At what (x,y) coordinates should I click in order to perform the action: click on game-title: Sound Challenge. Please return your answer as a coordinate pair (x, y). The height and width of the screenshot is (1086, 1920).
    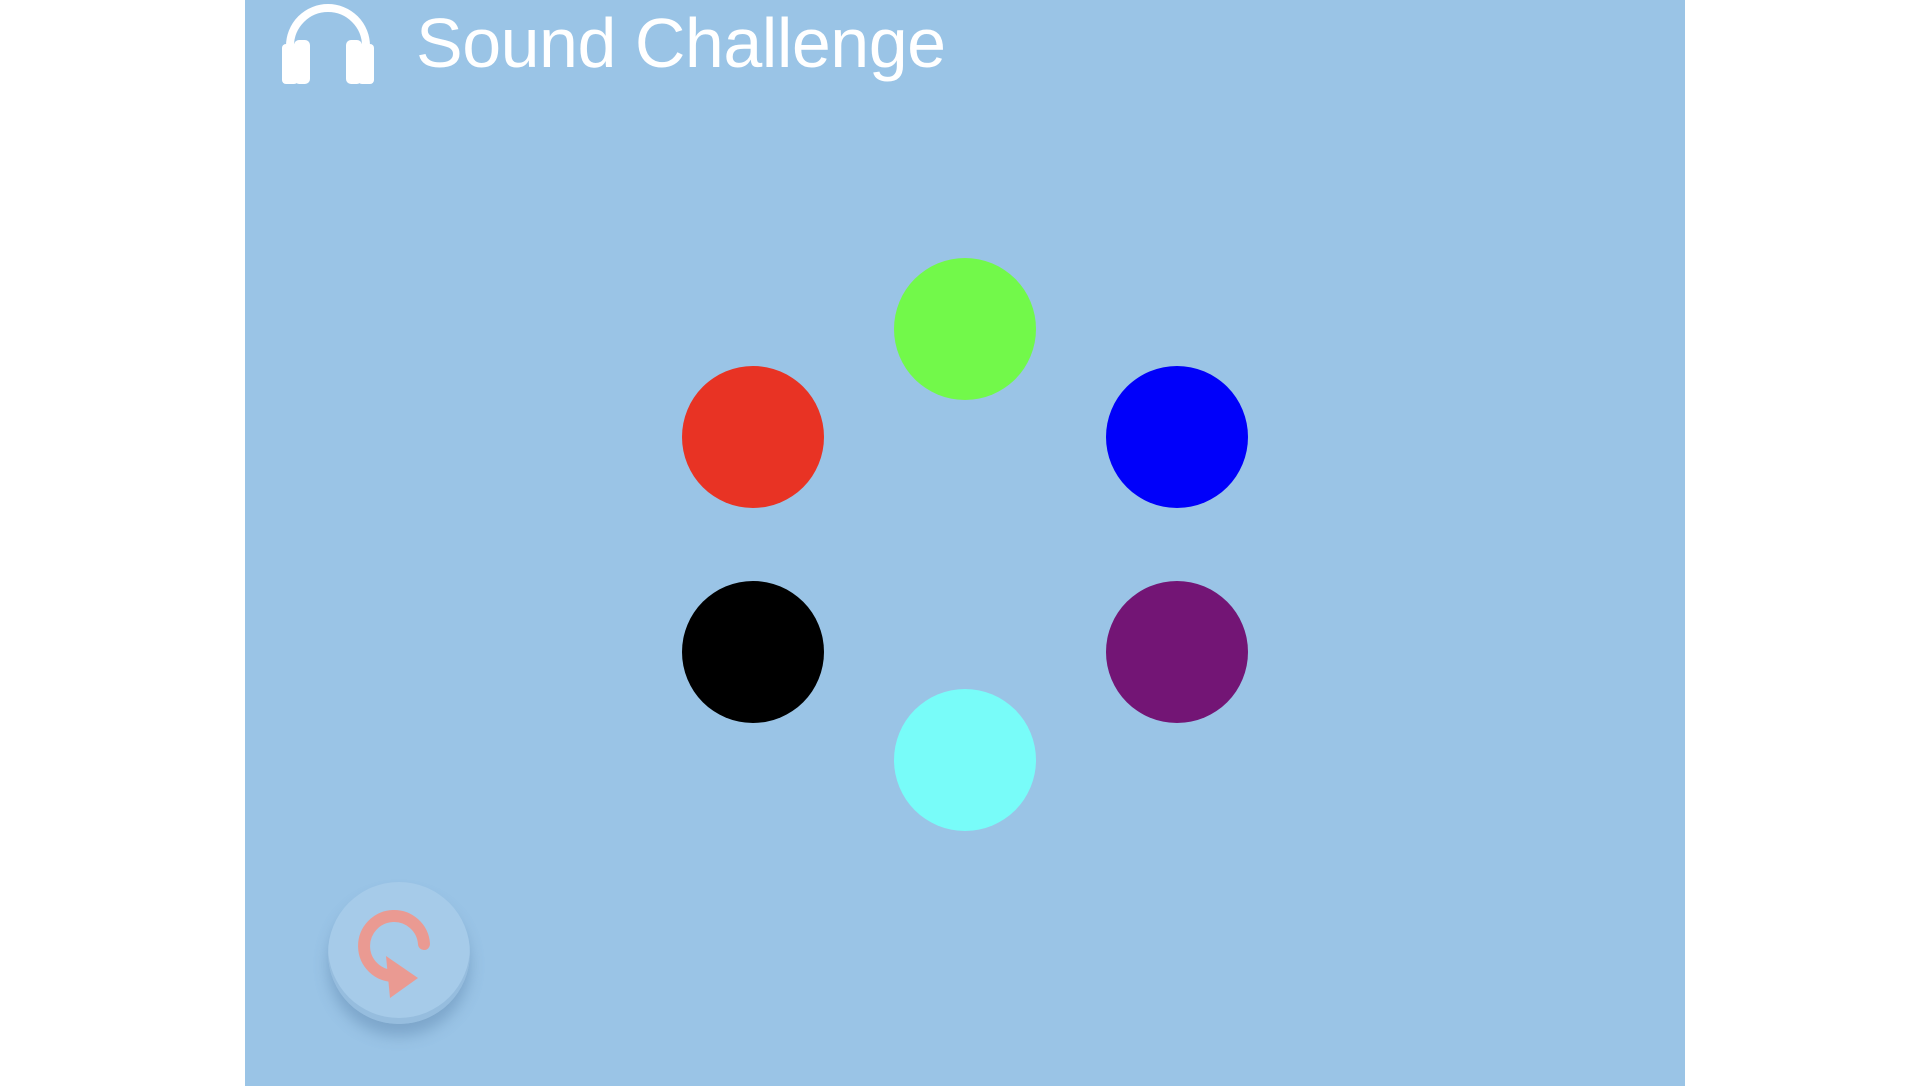
    Looking at the image, I should click on (681, 43).